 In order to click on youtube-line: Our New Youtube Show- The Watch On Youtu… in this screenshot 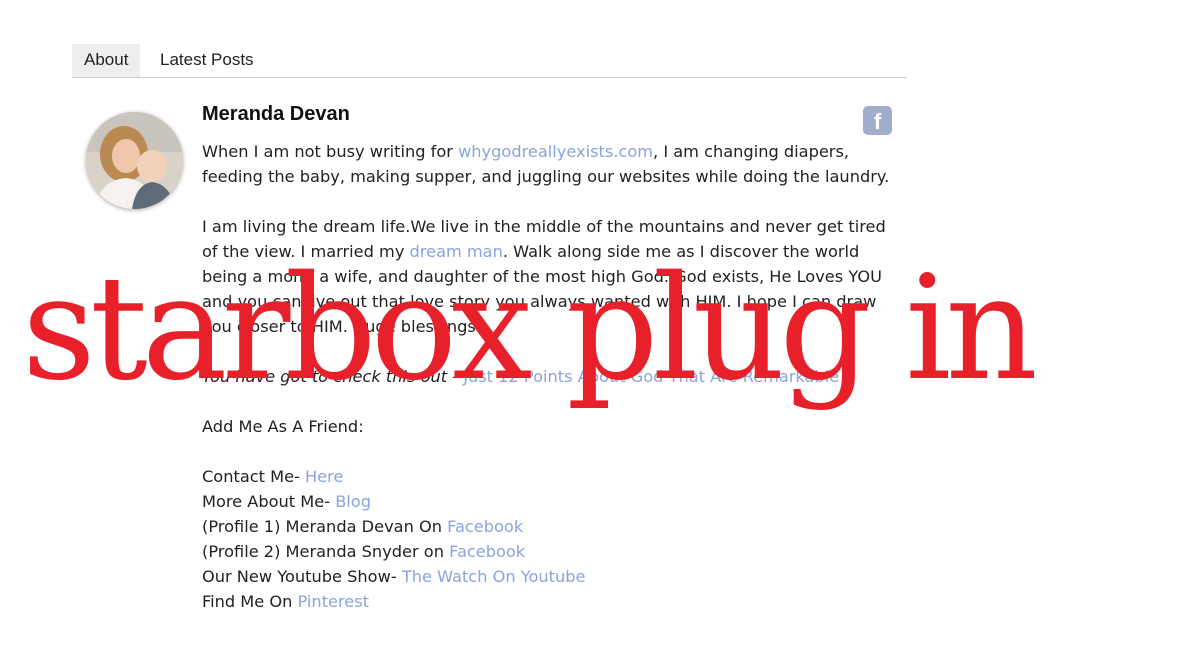, I will do `click(394, 576)`.